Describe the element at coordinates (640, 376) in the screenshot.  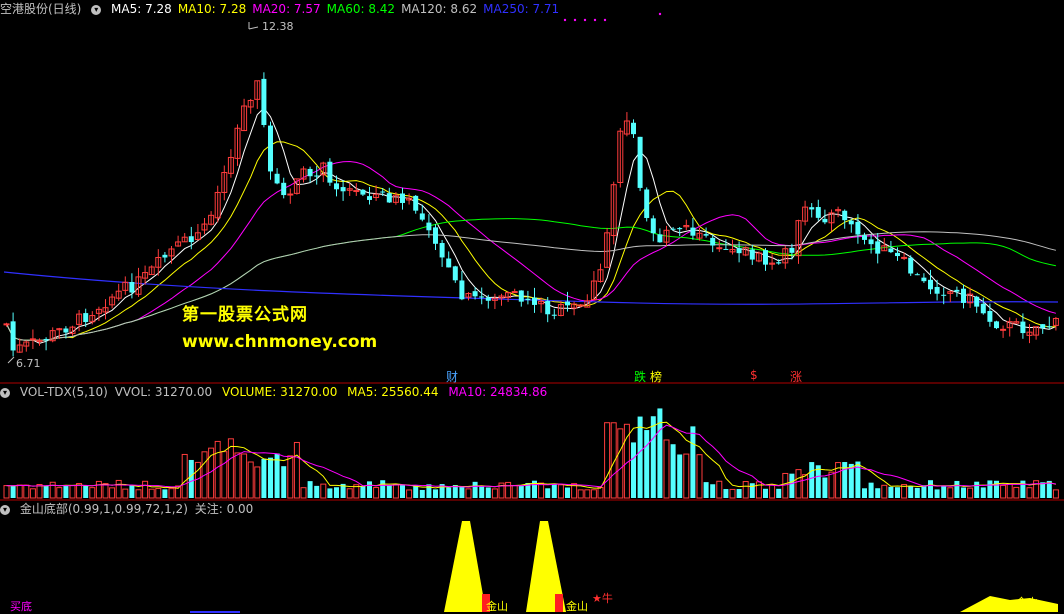
I see `event-marker-drop: 跌` at that location.